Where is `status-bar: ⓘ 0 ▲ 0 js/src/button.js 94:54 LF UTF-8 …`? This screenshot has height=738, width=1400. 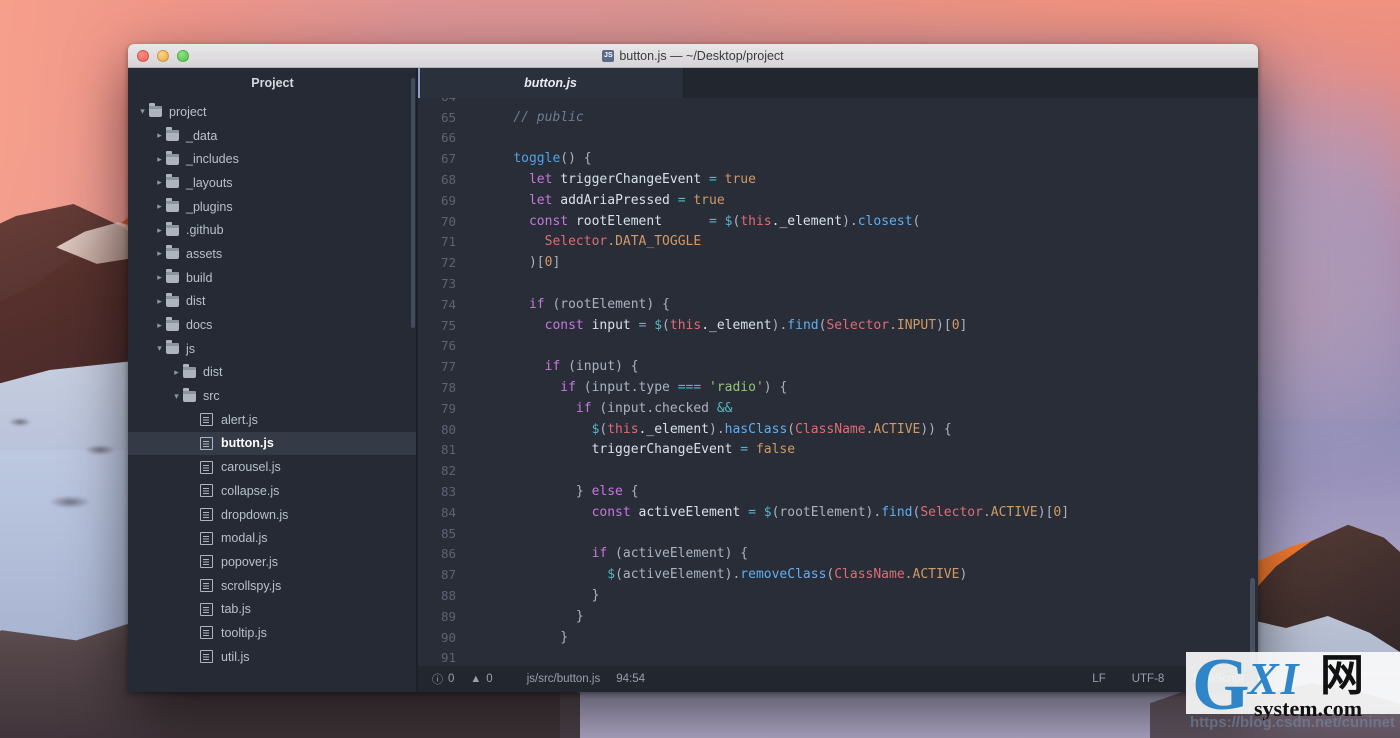
status-bar: ⓘ 0 ▲ 0 js/src/button.js 94:54 LF UTF-8 … is located at coordinates (838, 679).